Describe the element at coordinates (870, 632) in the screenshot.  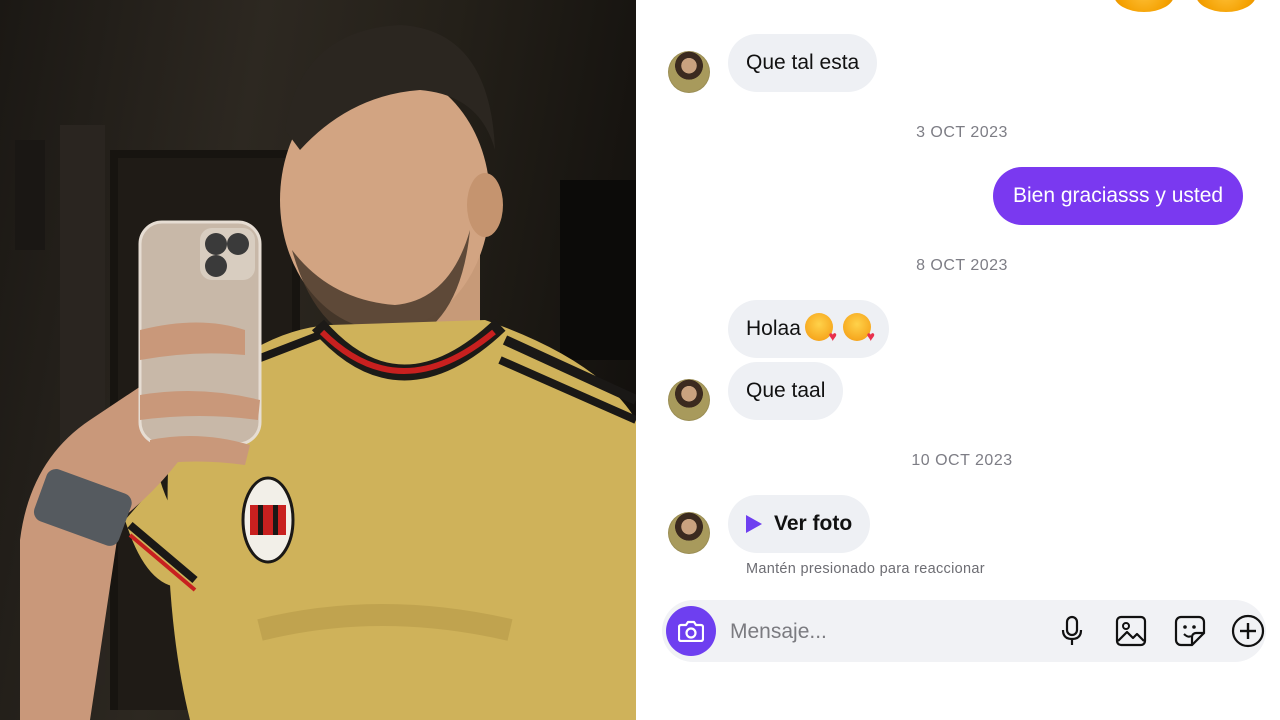
I see `message-input` at that location.